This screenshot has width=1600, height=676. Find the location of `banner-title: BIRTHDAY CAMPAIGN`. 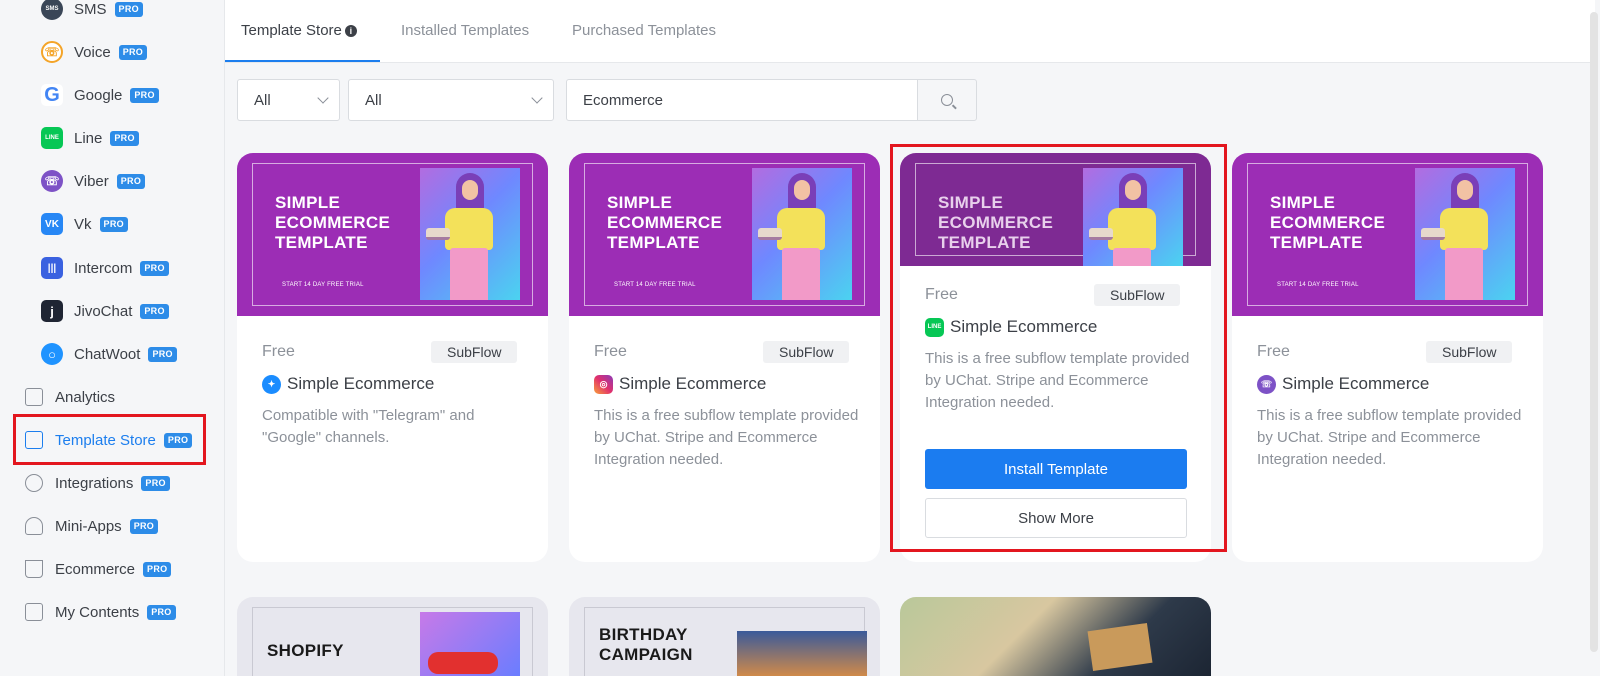

banner-title: BIRTHDAY CAMPAIGN is located at coordinates (646, 644).